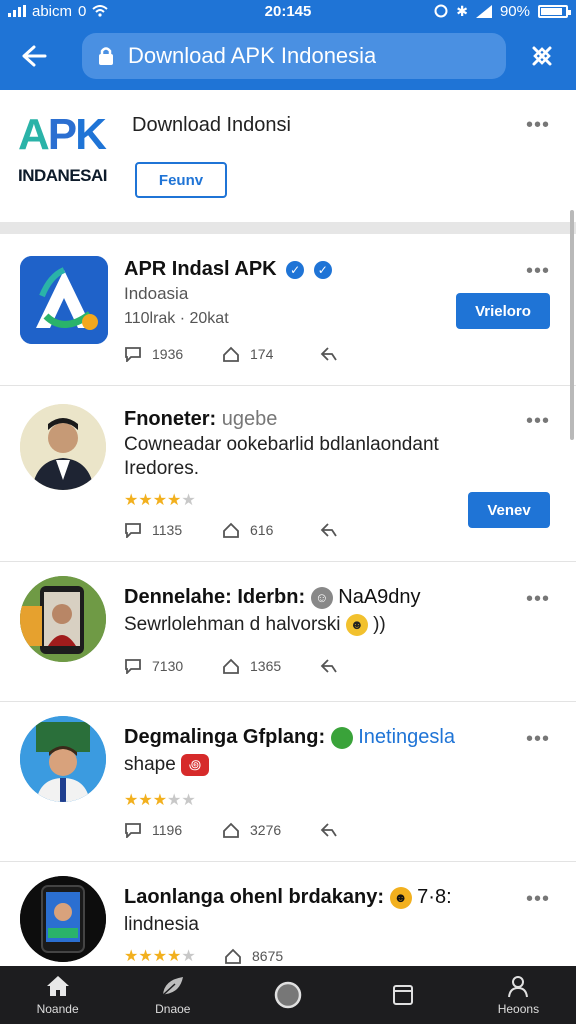 This screenshot has width=576, height=1024. I want to click on like-action: 1365, so click(271, 666).